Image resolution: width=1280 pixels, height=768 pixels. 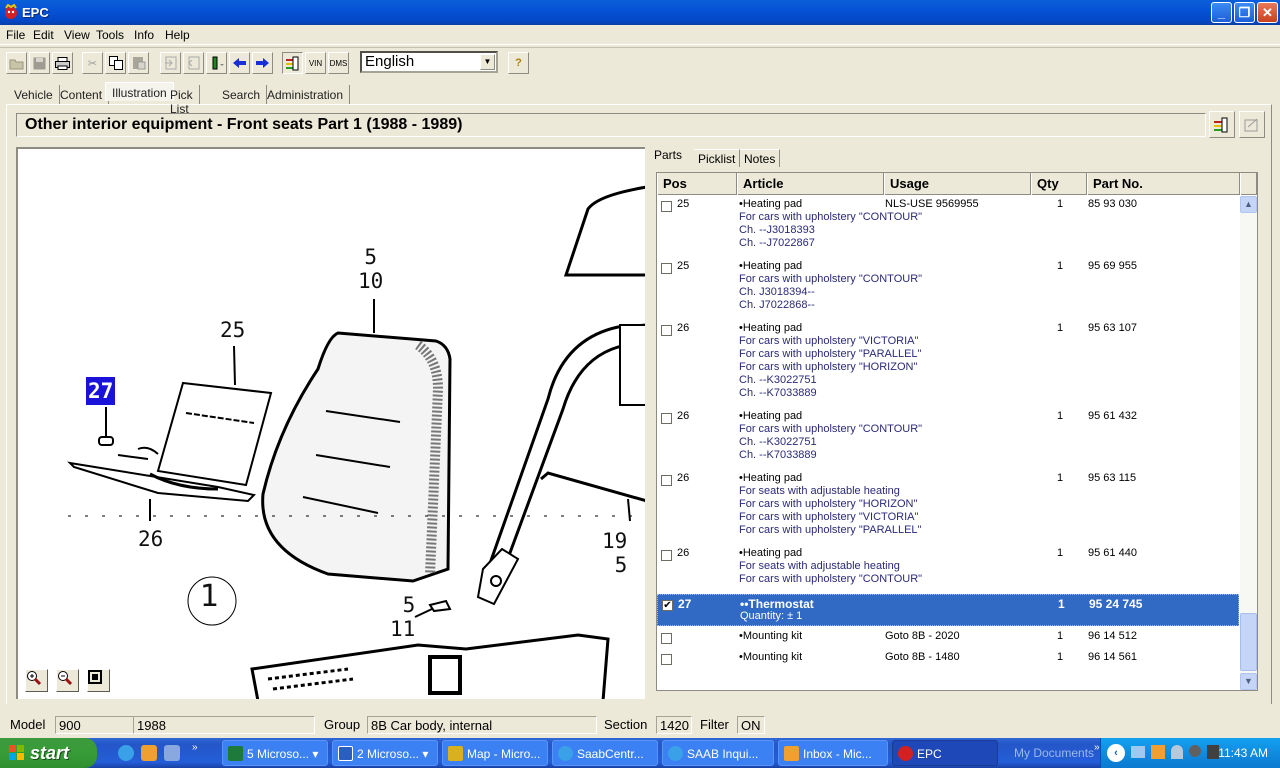 What do you see at coordinates (518, 63) in the screenshot?
I see `help-button: ?` at bounding box center [518, 63].